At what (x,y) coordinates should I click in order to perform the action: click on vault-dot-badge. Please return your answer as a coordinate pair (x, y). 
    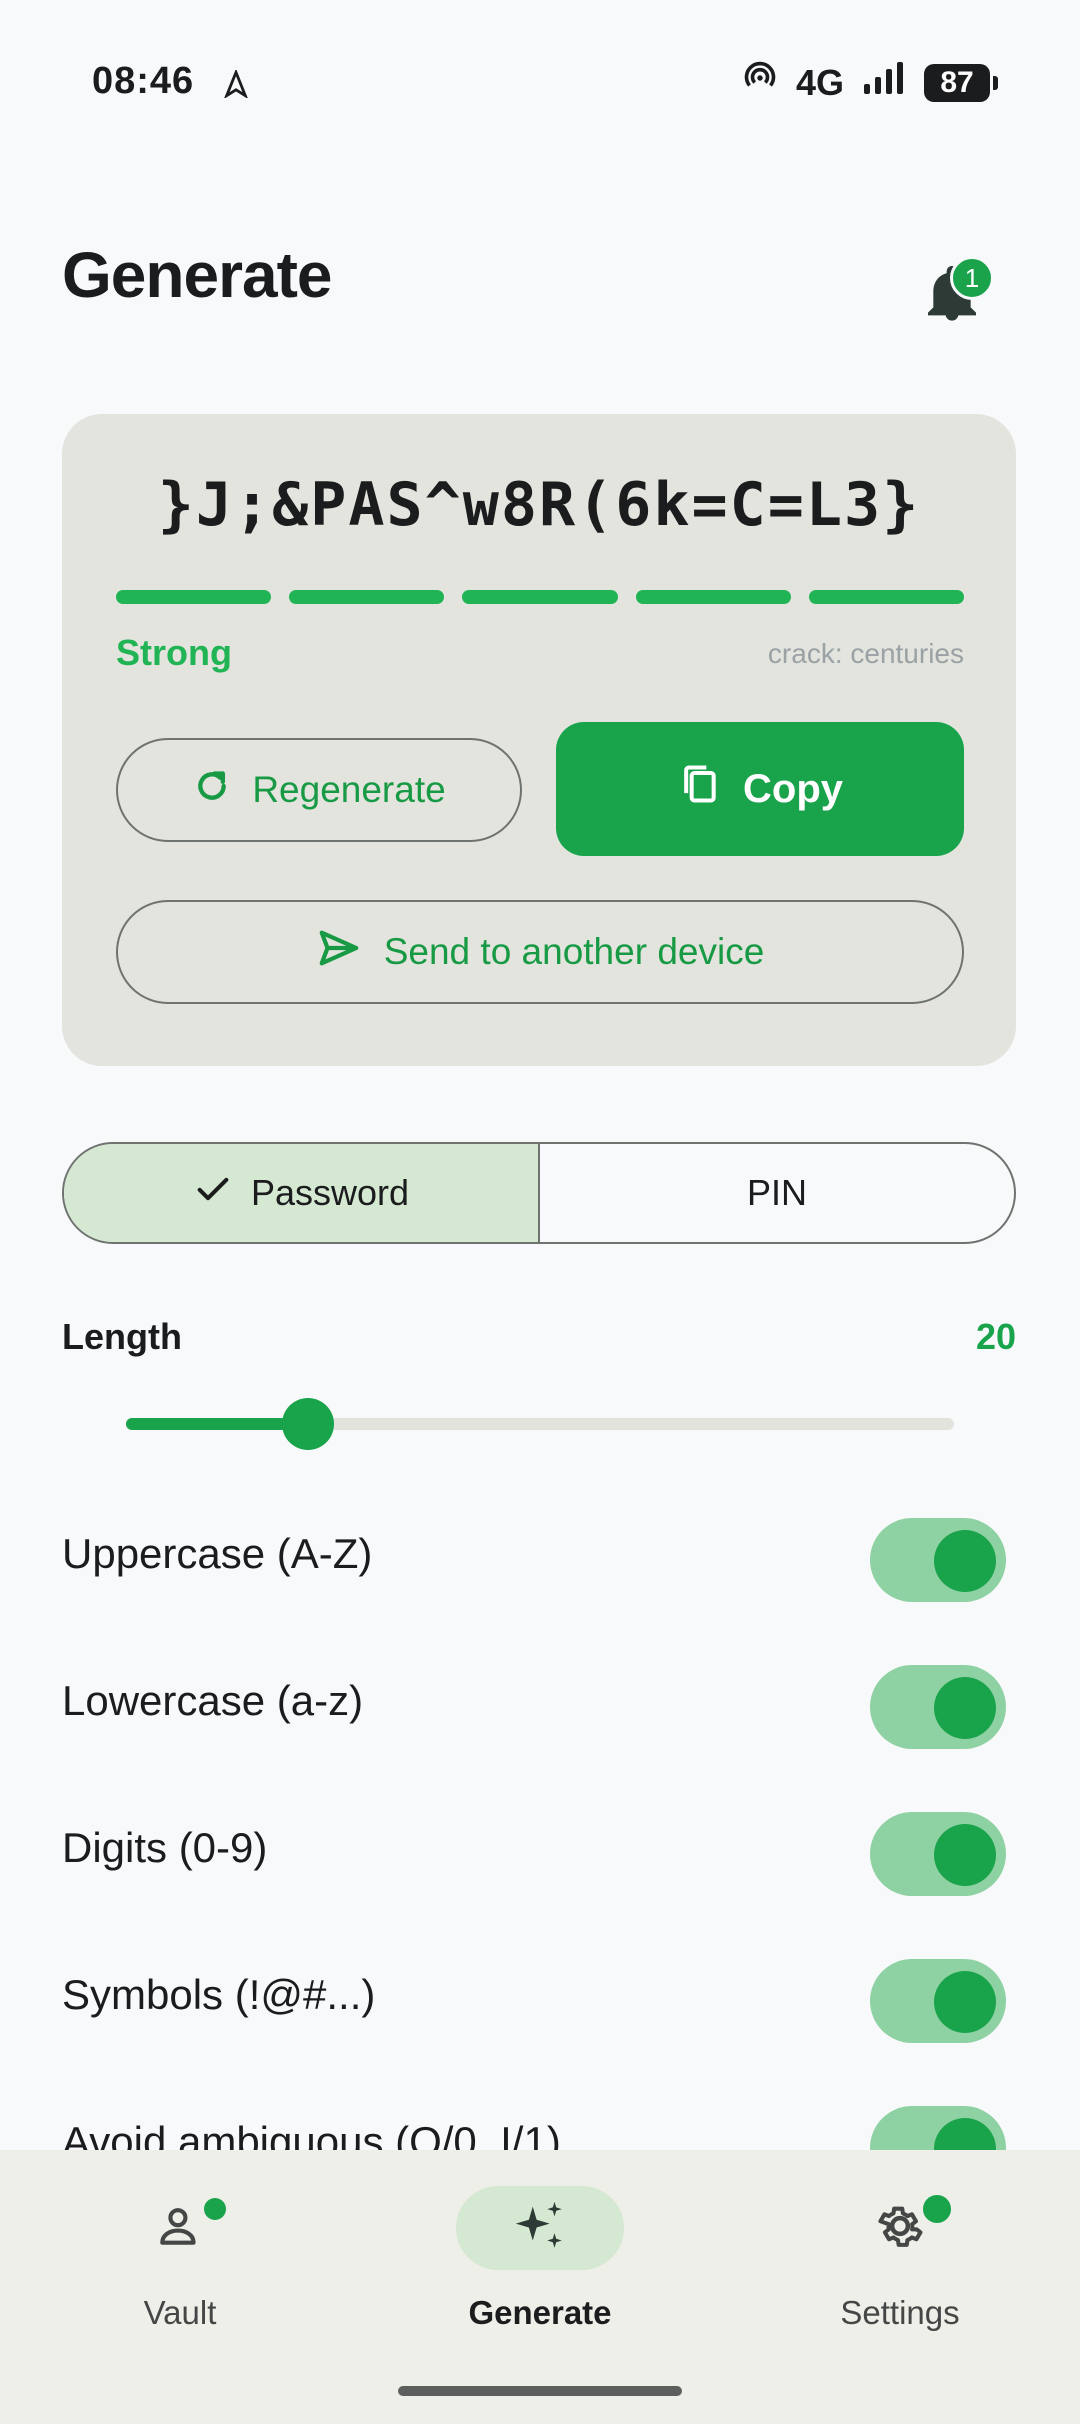
    Looking at the image, I should click on (215, 2209).